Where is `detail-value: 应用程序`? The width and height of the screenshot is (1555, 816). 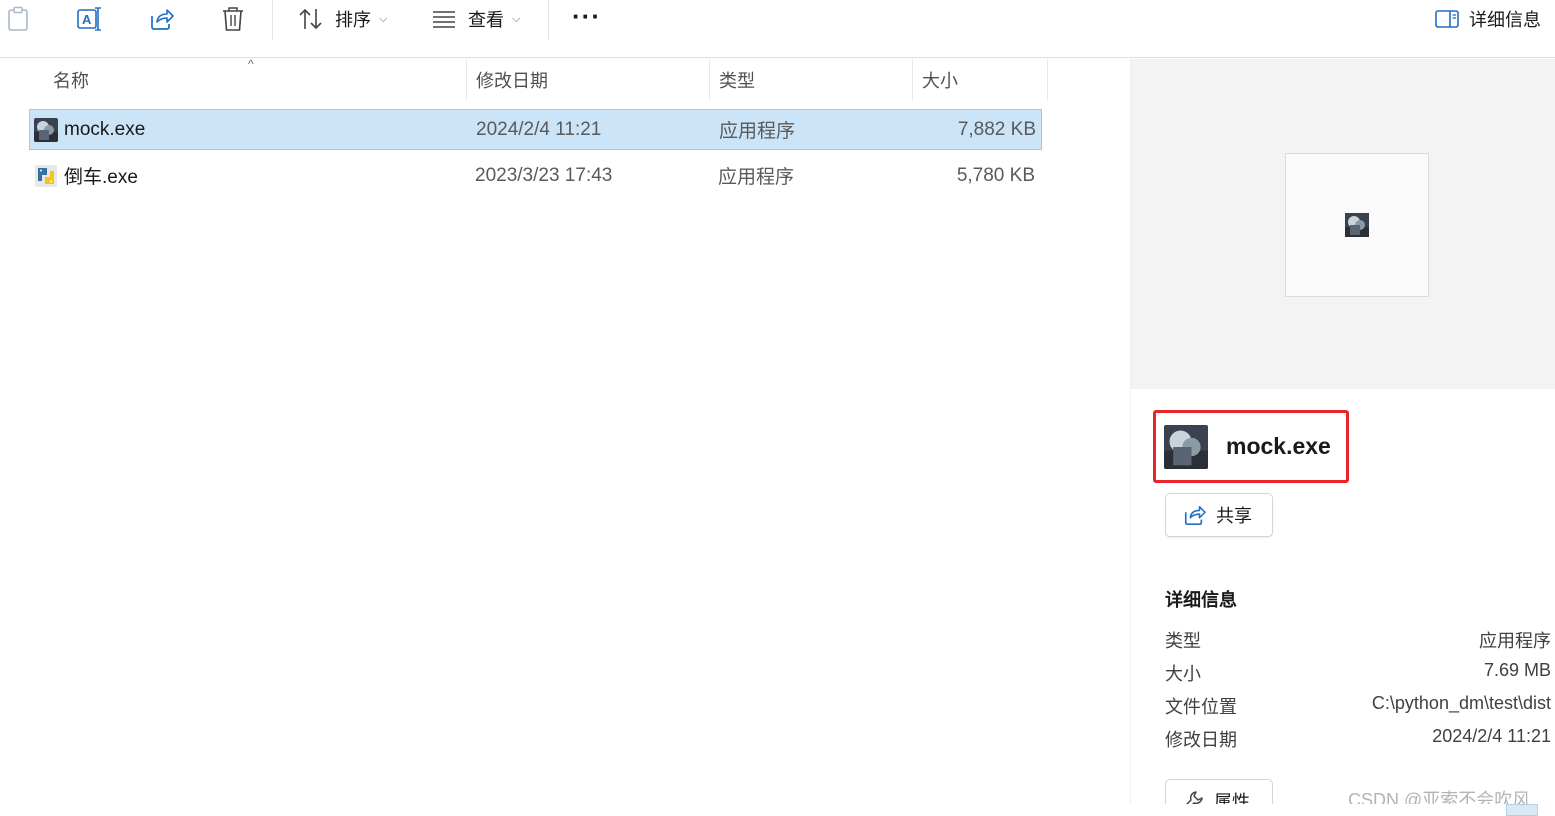
detail-value: 应用程序 is located at coordinates (1515, 641).